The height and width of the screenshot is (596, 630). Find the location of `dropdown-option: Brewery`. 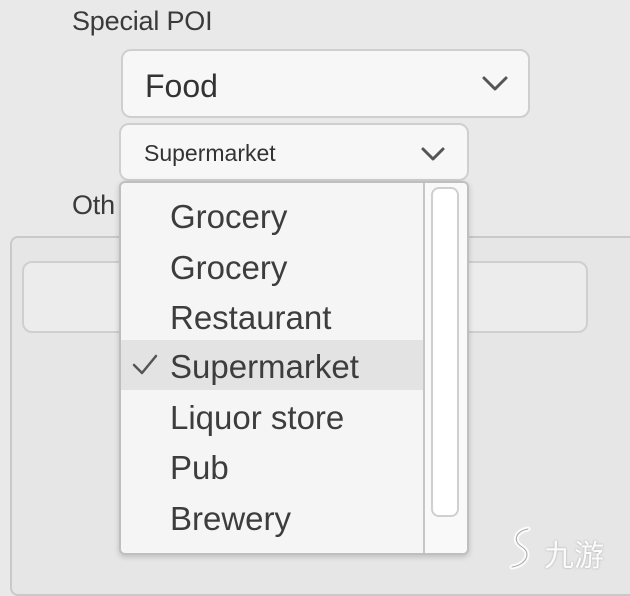

dropdown-option: Brewery is located at coordinates (272, 517).